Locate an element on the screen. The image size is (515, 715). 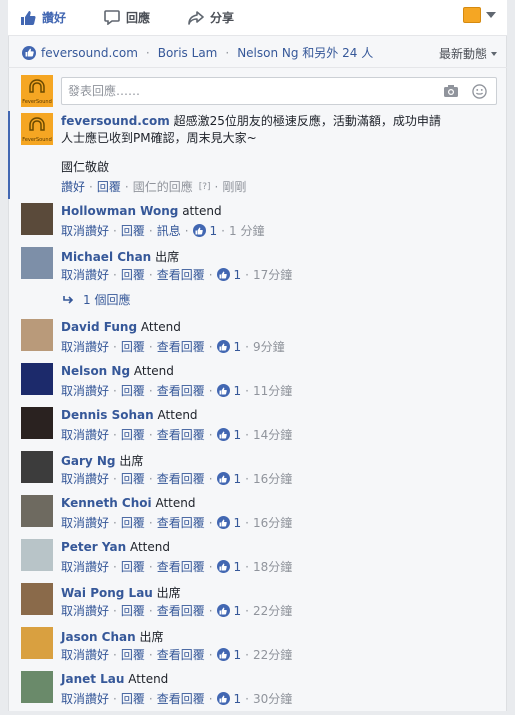
page-avatar-icon is located at coordinates (472, 15).